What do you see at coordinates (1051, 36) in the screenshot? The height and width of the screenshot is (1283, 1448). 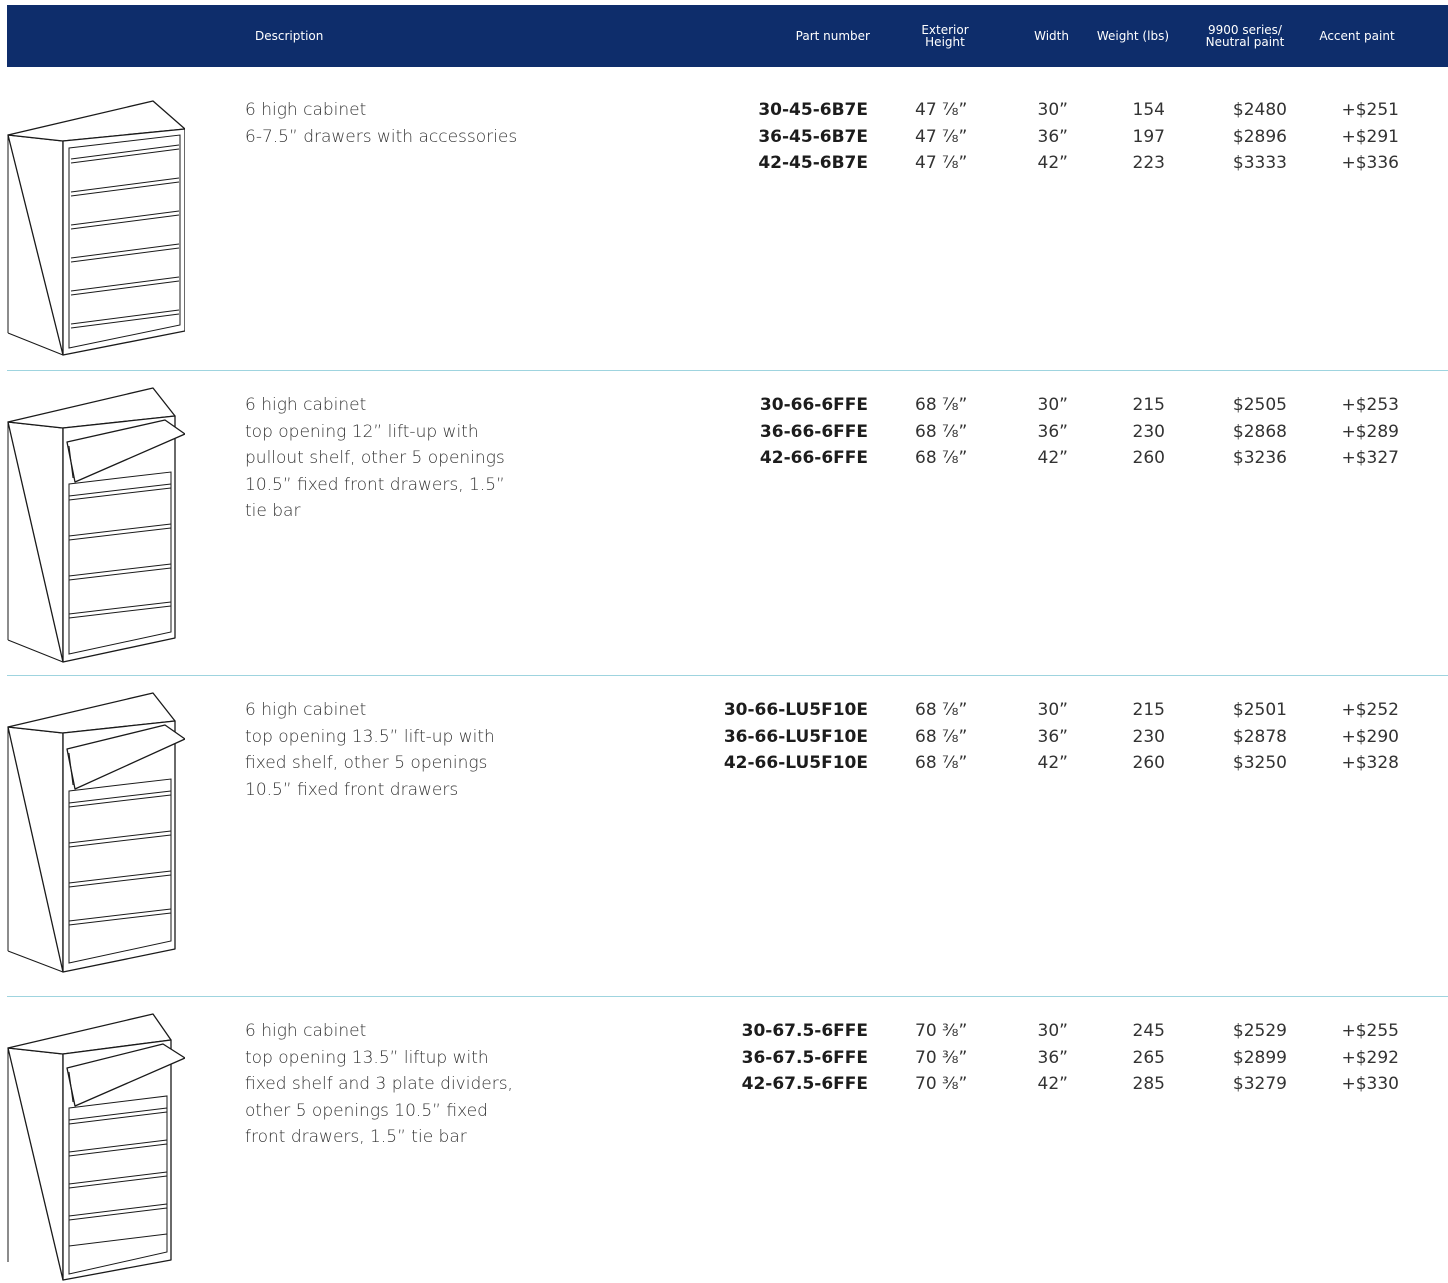 I see `header-width: Width` at bounding box center [1051, 36].